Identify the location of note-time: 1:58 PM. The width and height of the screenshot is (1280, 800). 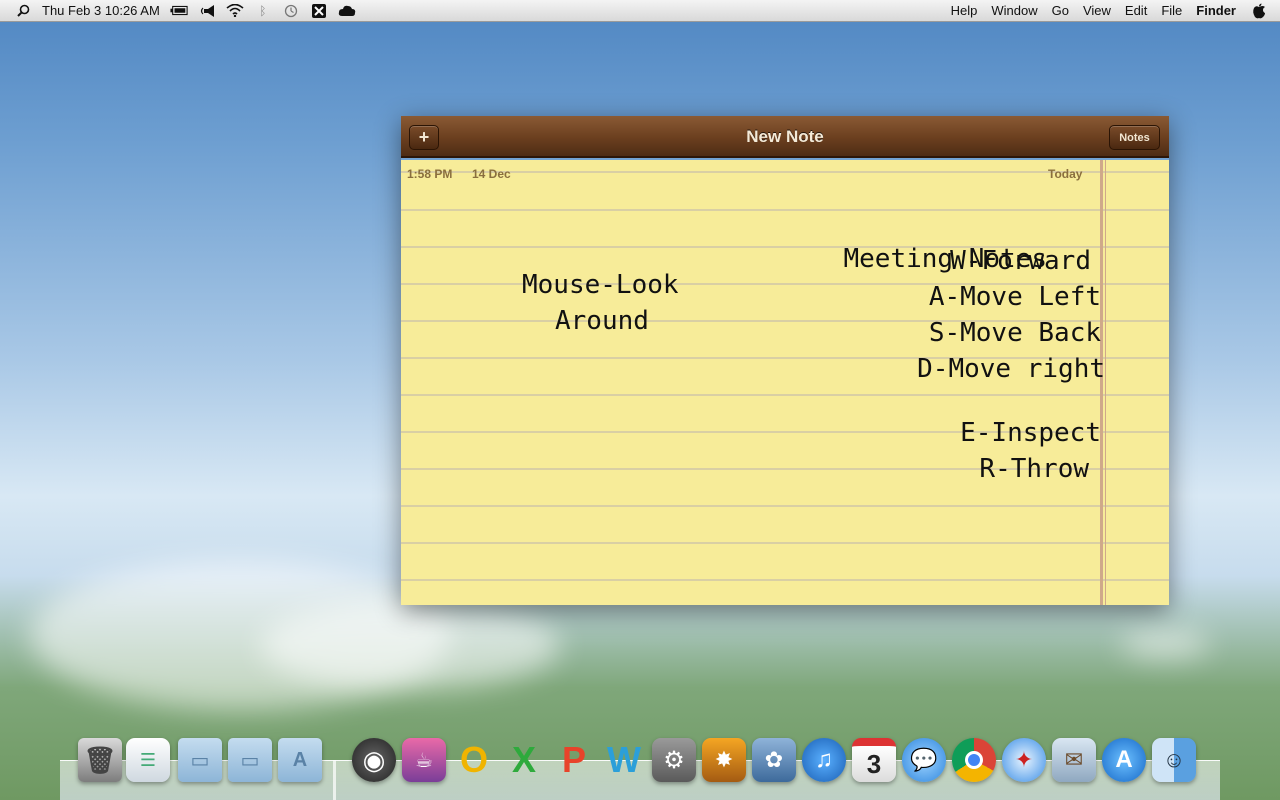
(430, 174).